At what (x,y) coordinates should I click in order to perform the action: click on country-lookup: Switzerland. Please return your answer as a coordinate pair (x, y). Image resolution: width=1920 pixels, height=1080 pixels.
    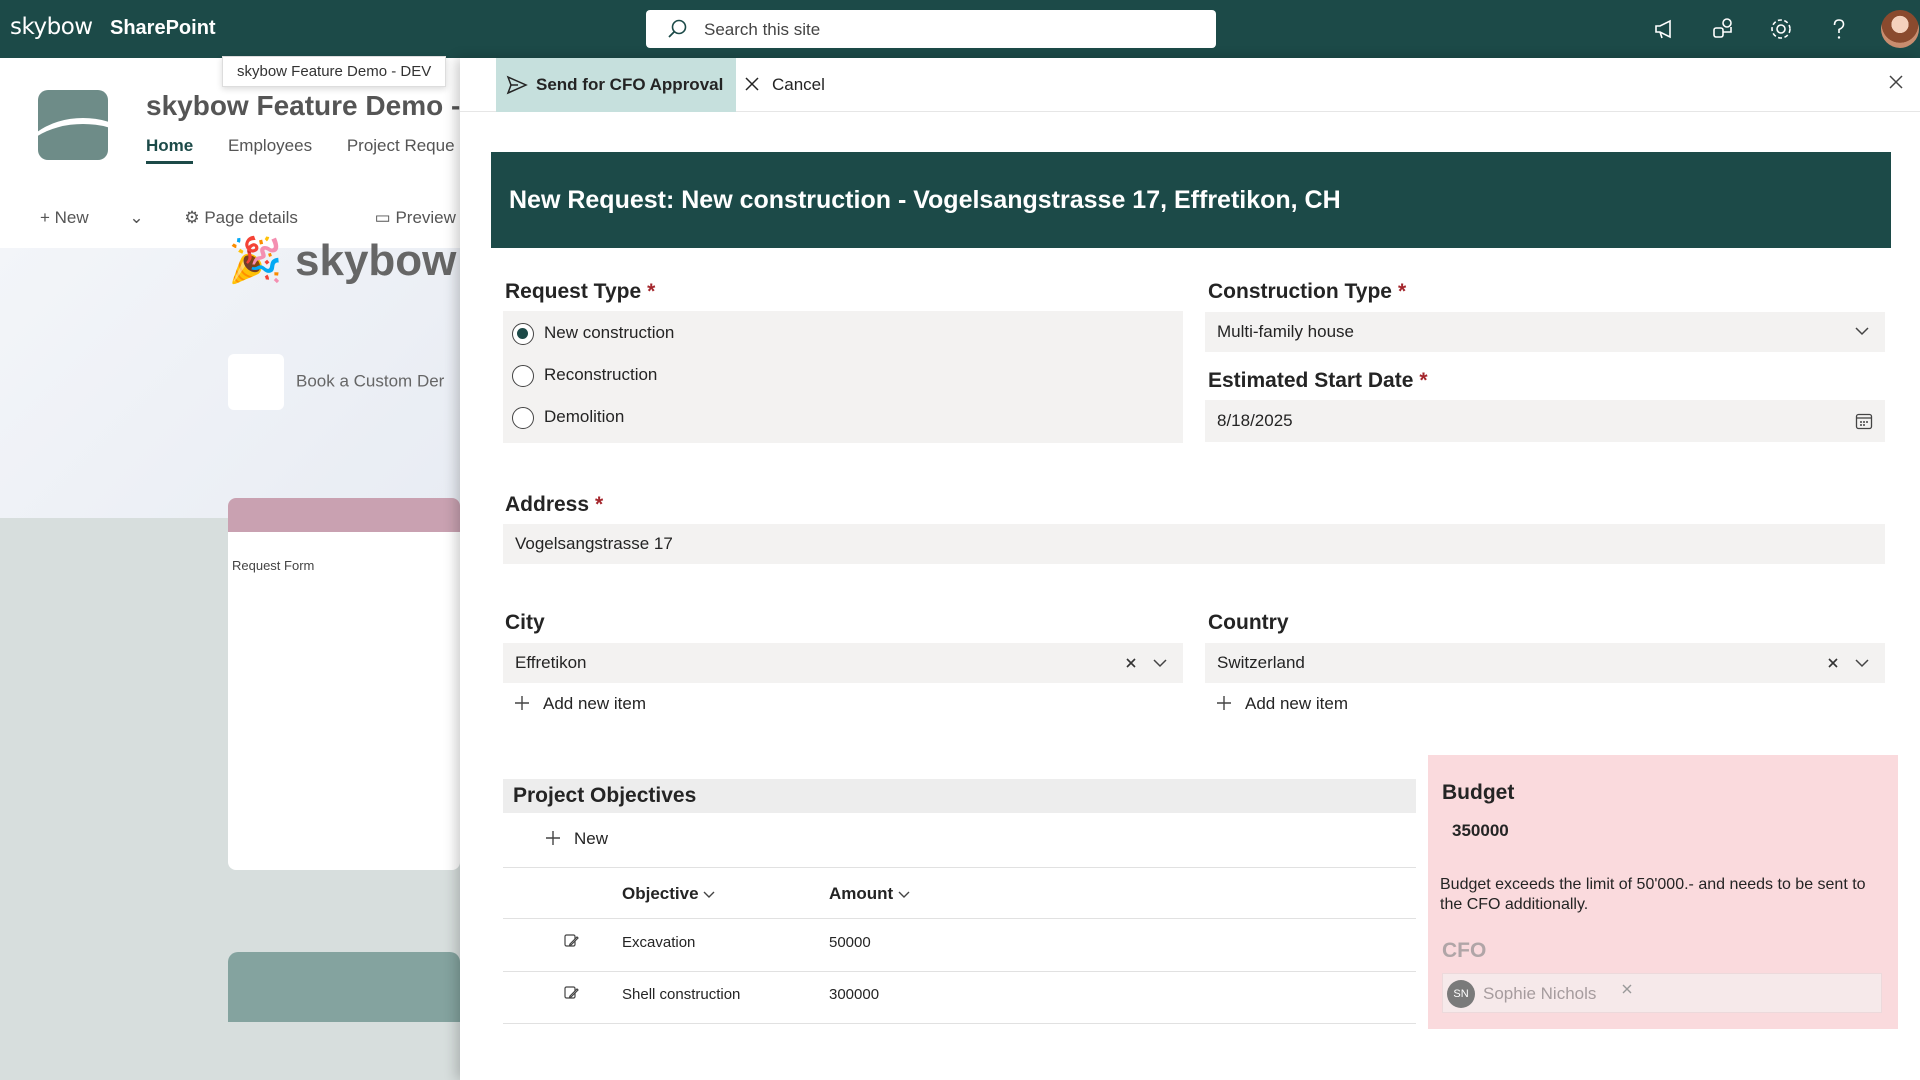
    Looking at the image, I should click on (1545, 663).